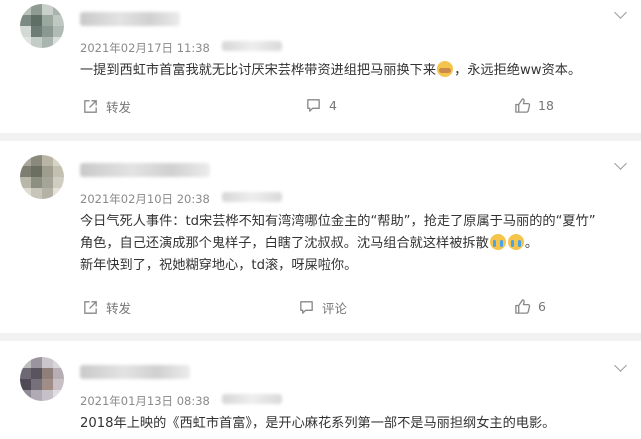 Image resolution: width=641 pixels, height=439 pixels. What do you see at coordinates (542, 306) in the screenshot?
I see `like-count: 6` at bounding box center [542, 306].